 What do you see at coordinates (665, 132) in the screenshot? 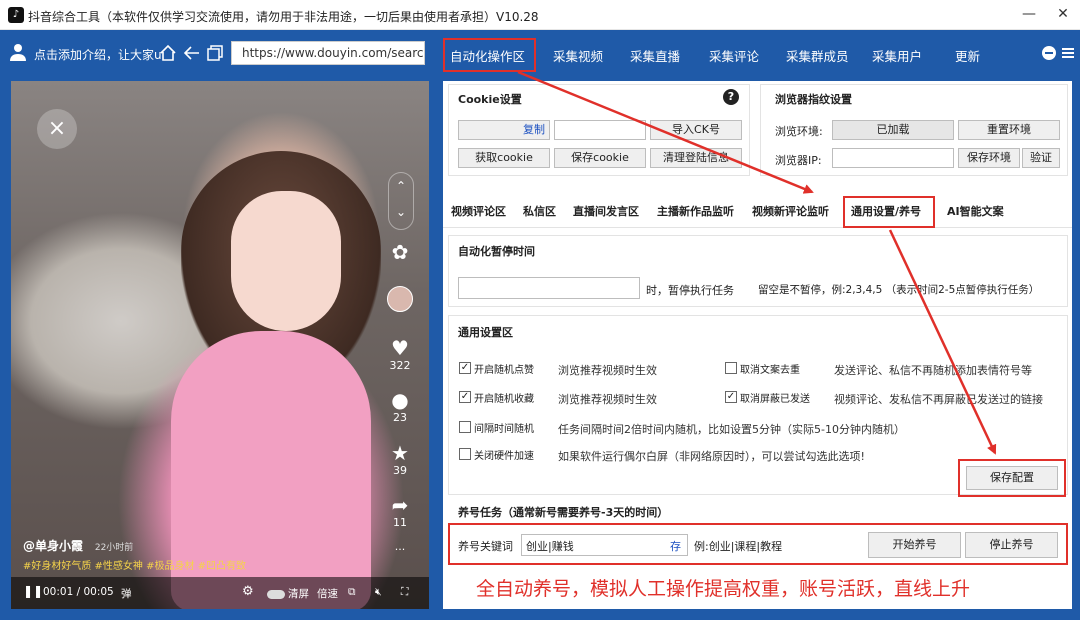
I see `arrow-to-general-tab` at bounding box center [665, 132].